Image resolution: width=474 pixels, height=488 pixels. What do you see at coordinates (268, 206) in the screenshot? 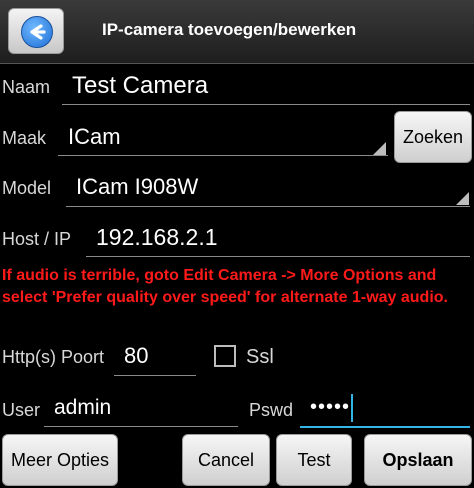
I see `model-underline` at bounding box center [268, 206].